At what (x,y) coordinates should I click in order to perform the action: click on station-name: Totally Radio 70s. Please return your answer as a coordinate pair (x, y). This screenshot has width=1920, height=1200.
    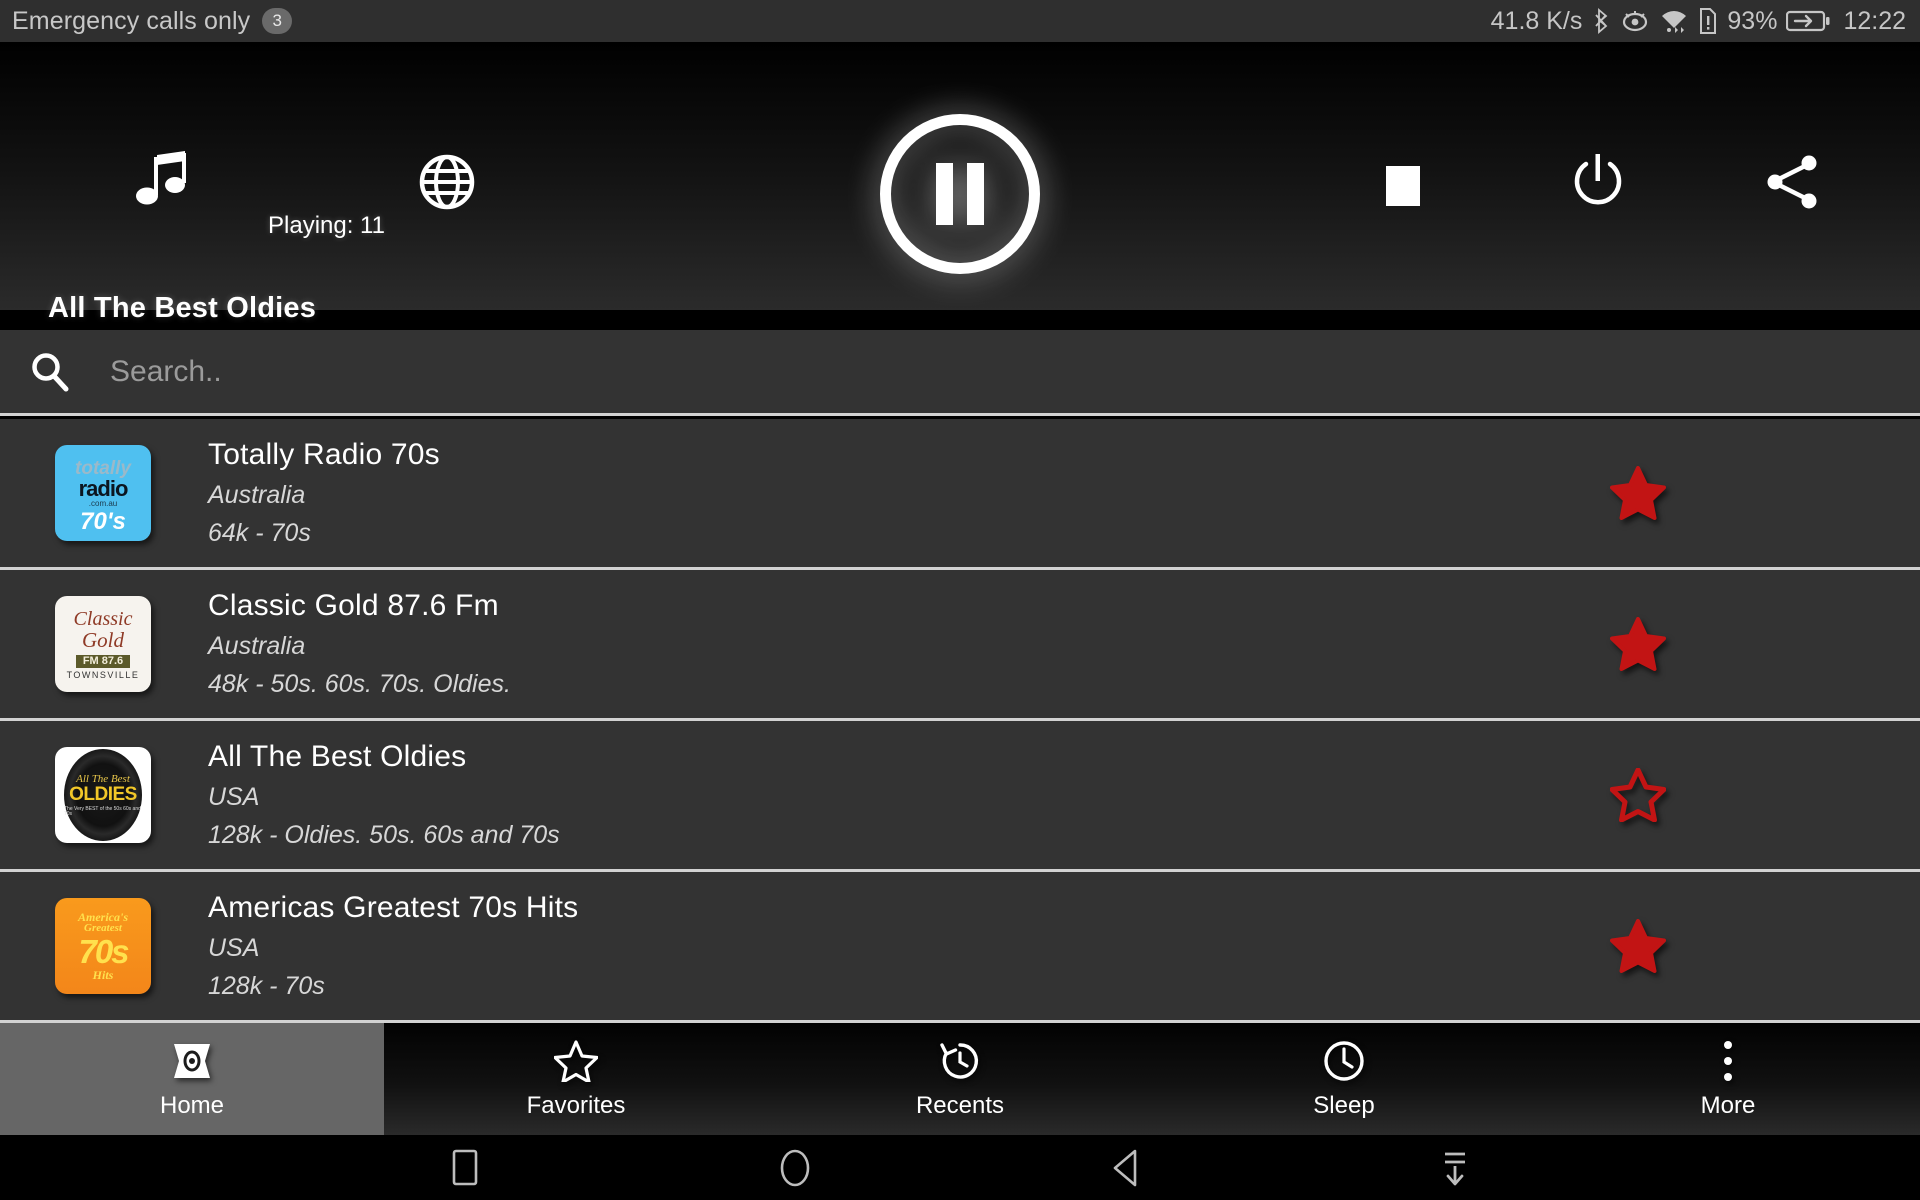
    Looking at the image, I should click on (324, 454).